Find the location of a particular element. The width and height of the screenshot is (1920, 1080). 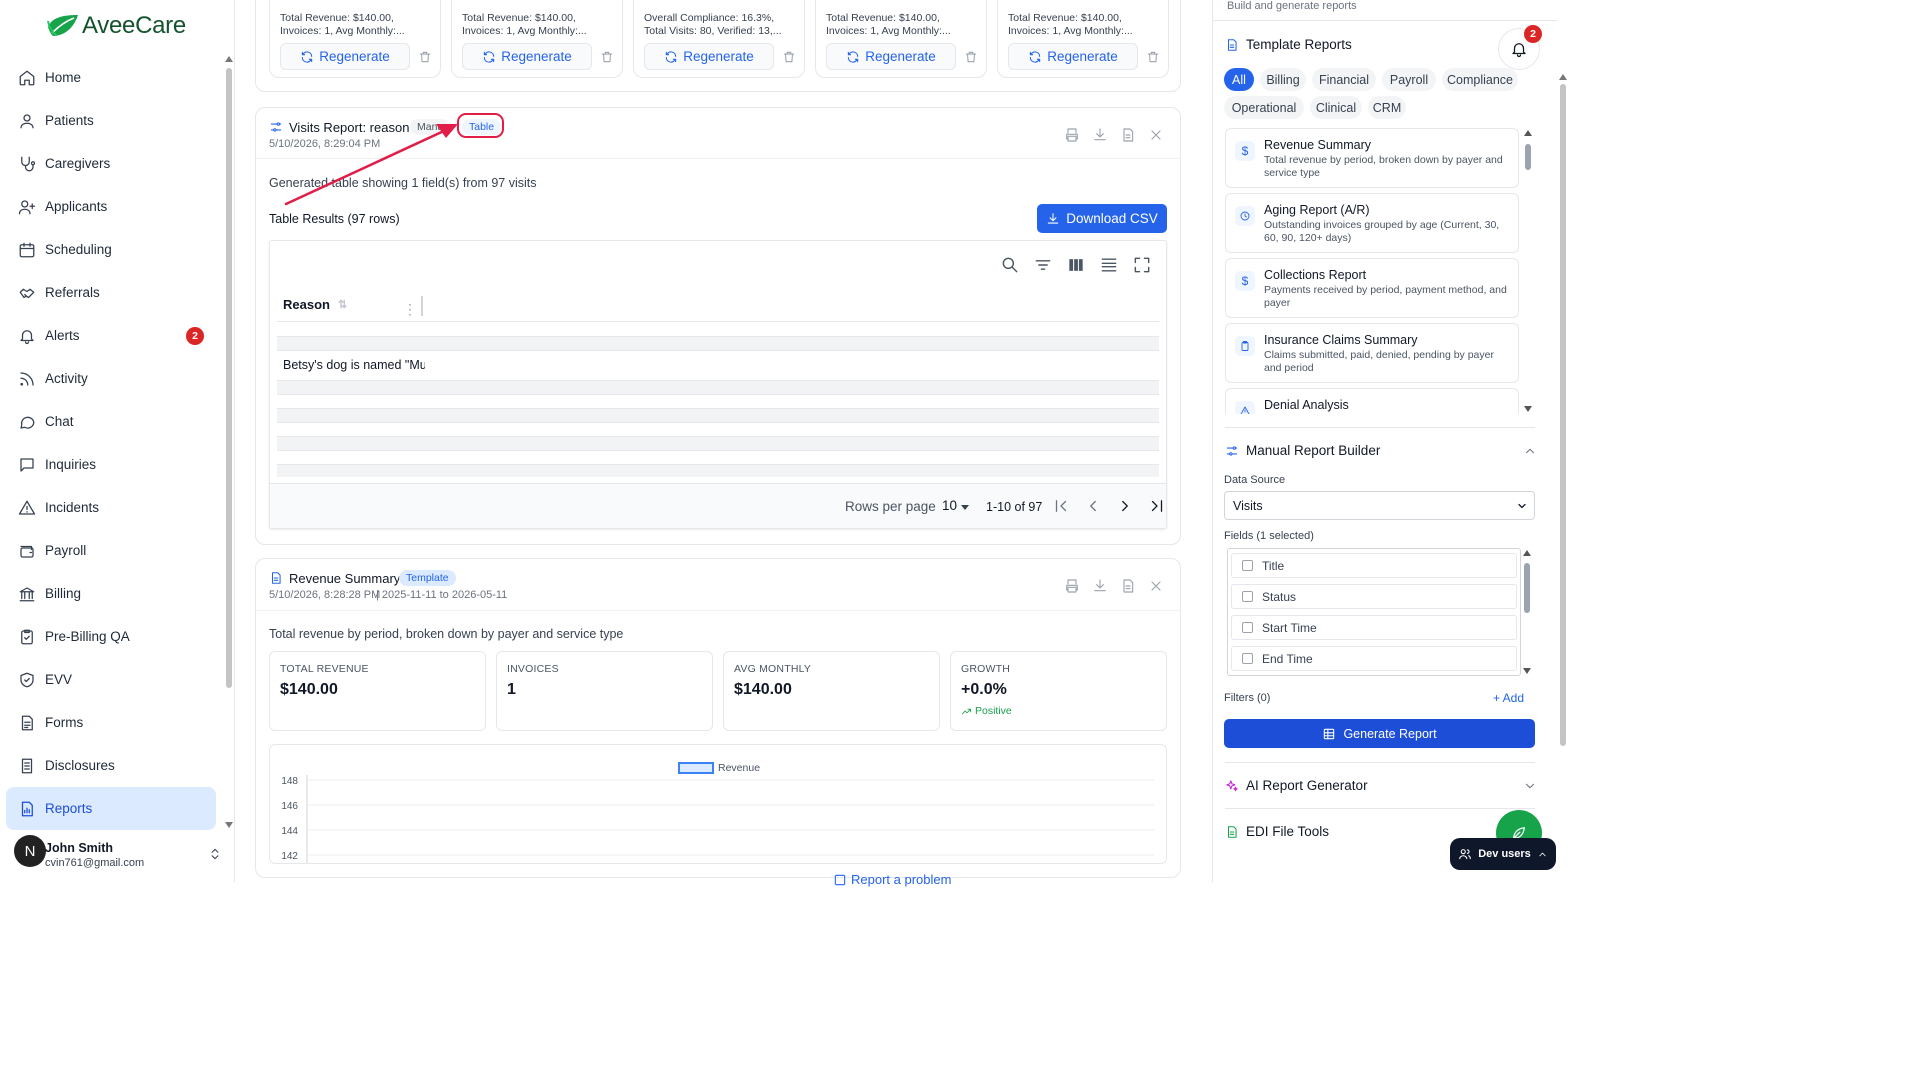

chip-financial: Financial is located at coordinates (1344, 79).